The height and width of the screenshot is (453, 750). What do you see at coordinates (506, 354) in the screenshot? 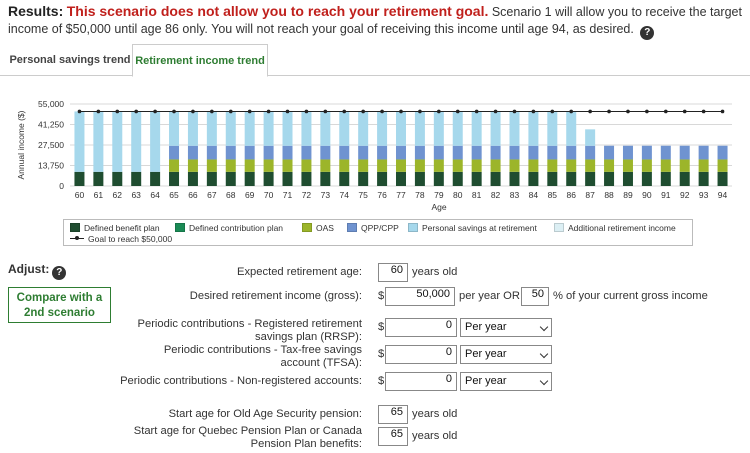
I see `tfsa-frequency-select: Per year` at bounding box center [506, 354].